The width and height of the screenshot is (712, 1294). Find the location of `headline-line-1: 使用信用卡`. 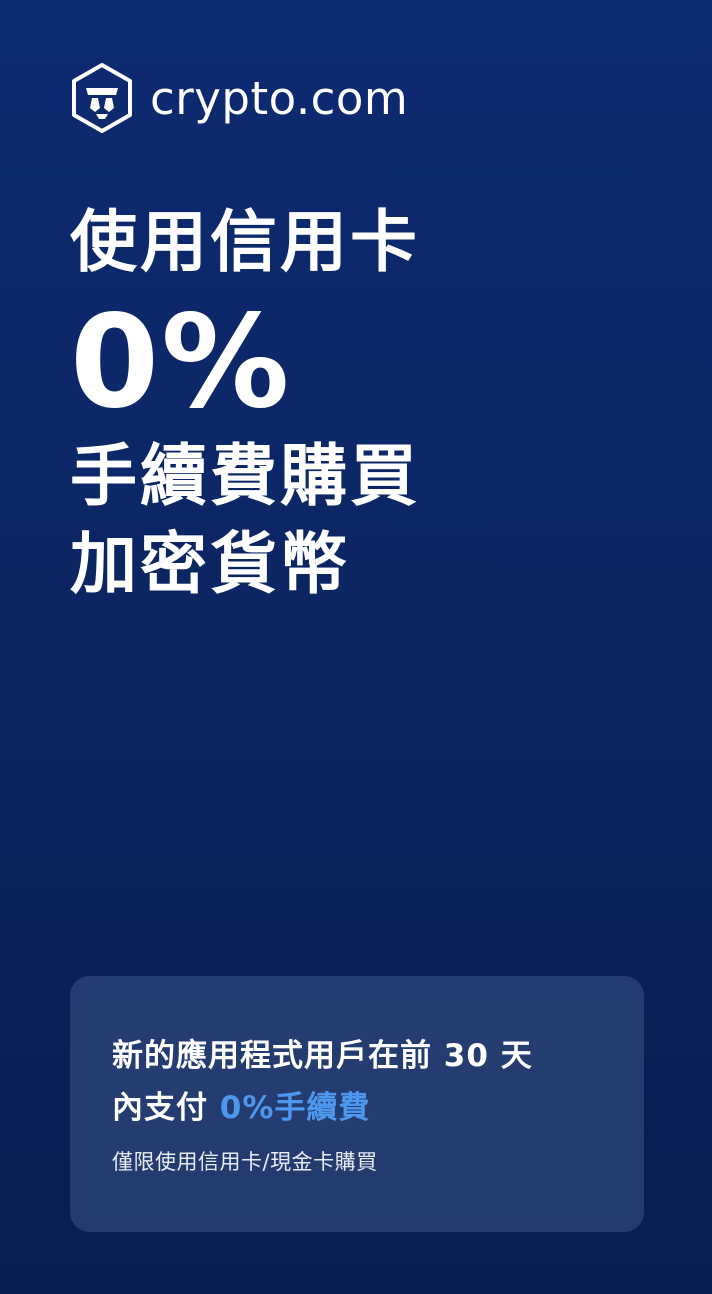

headline-line-1: 使用信用卡 is located at coordinates (245, 242).